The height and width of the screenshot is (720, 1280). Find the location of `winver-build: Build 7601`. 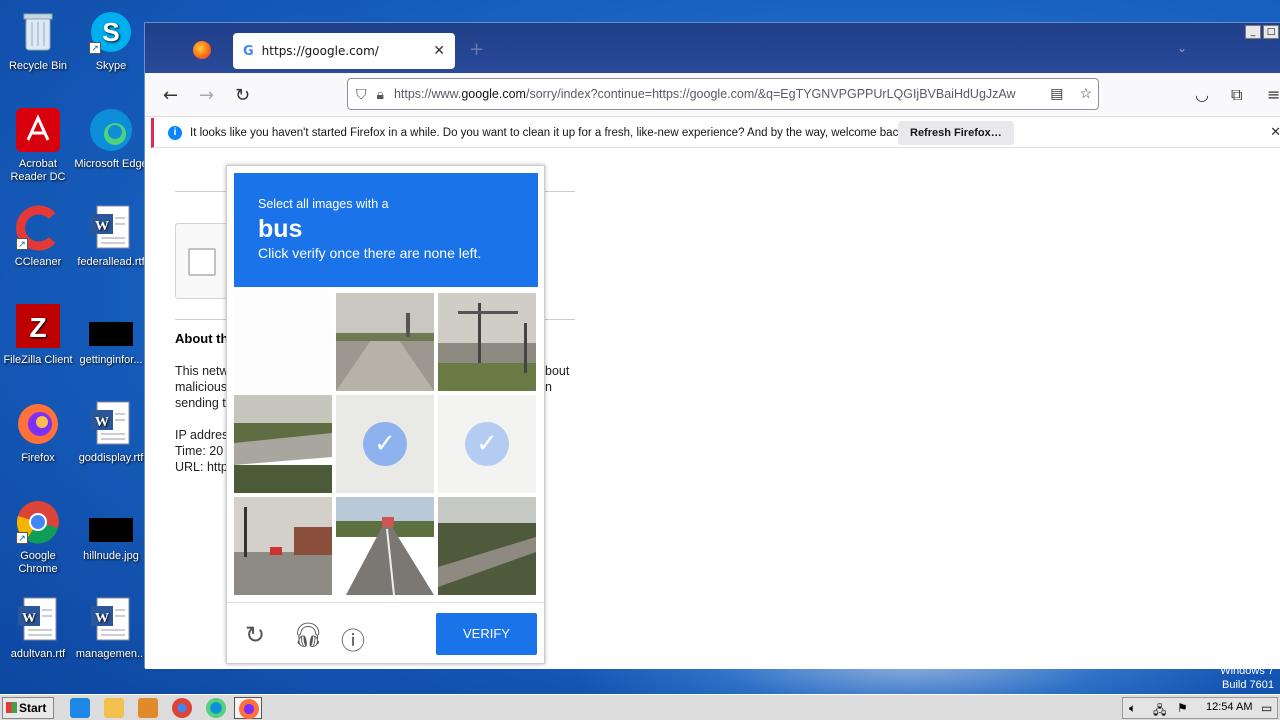

winver-build: Build 7601 is located at coordinates (1248, 685).